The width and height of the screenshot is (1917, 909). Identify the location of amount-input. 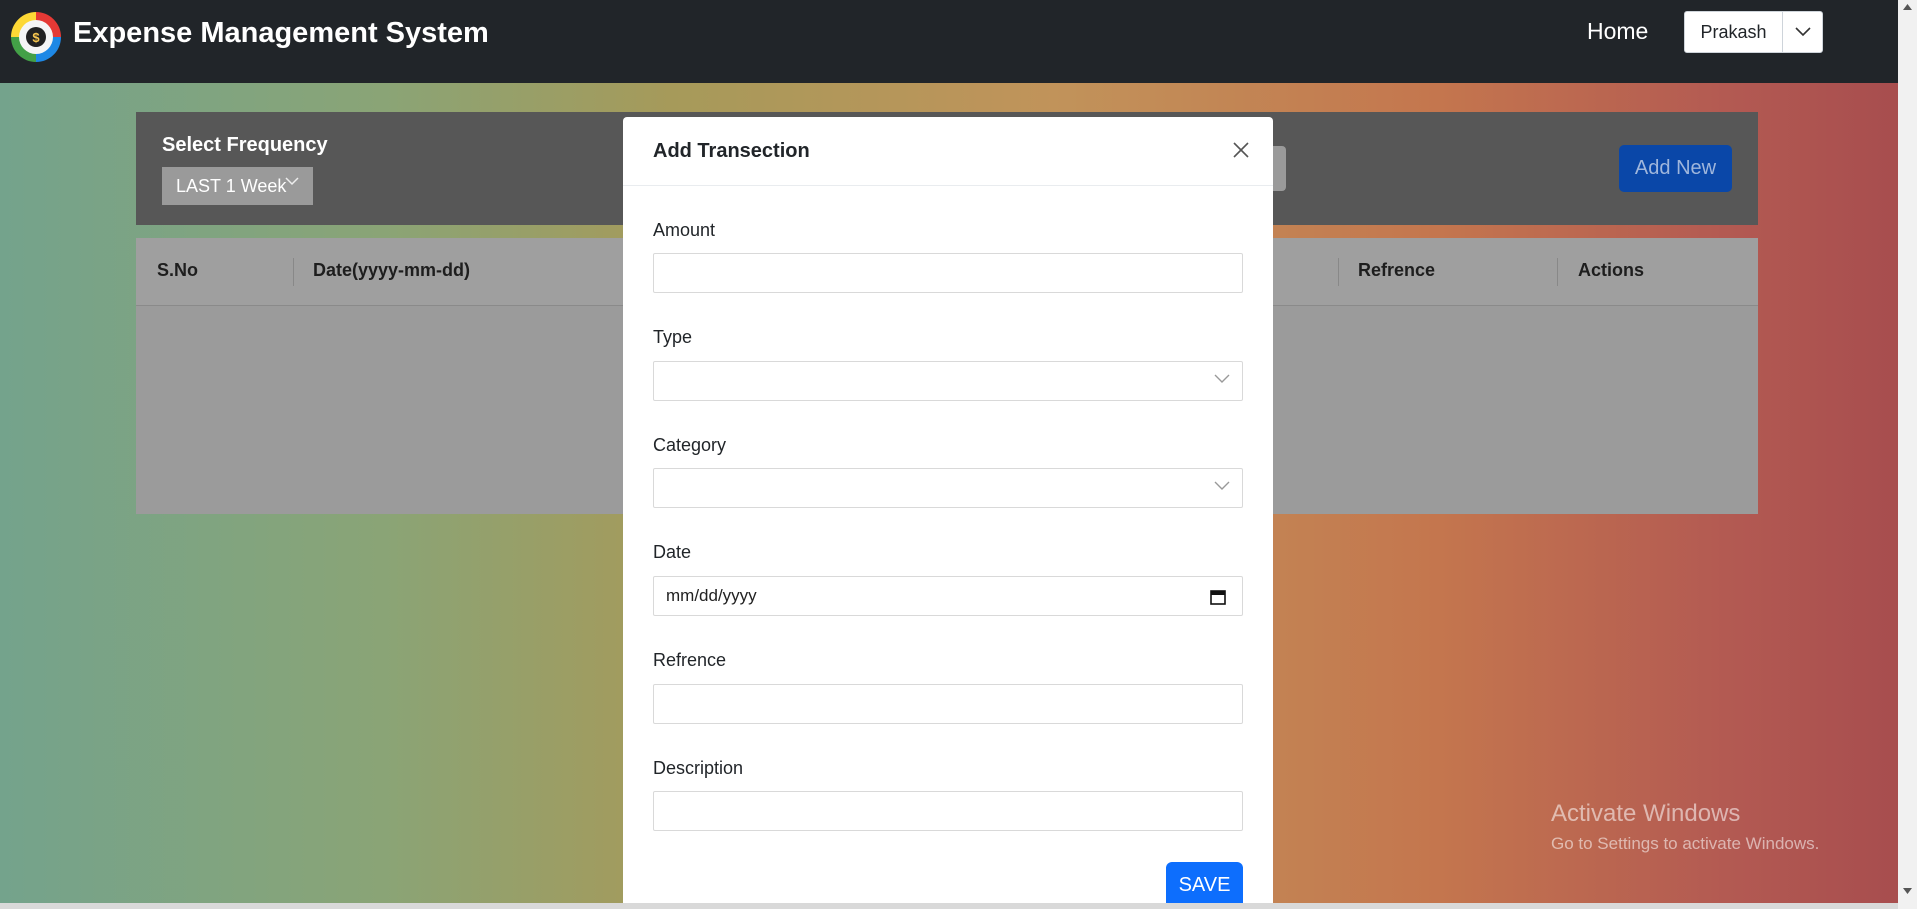
(948, 273).